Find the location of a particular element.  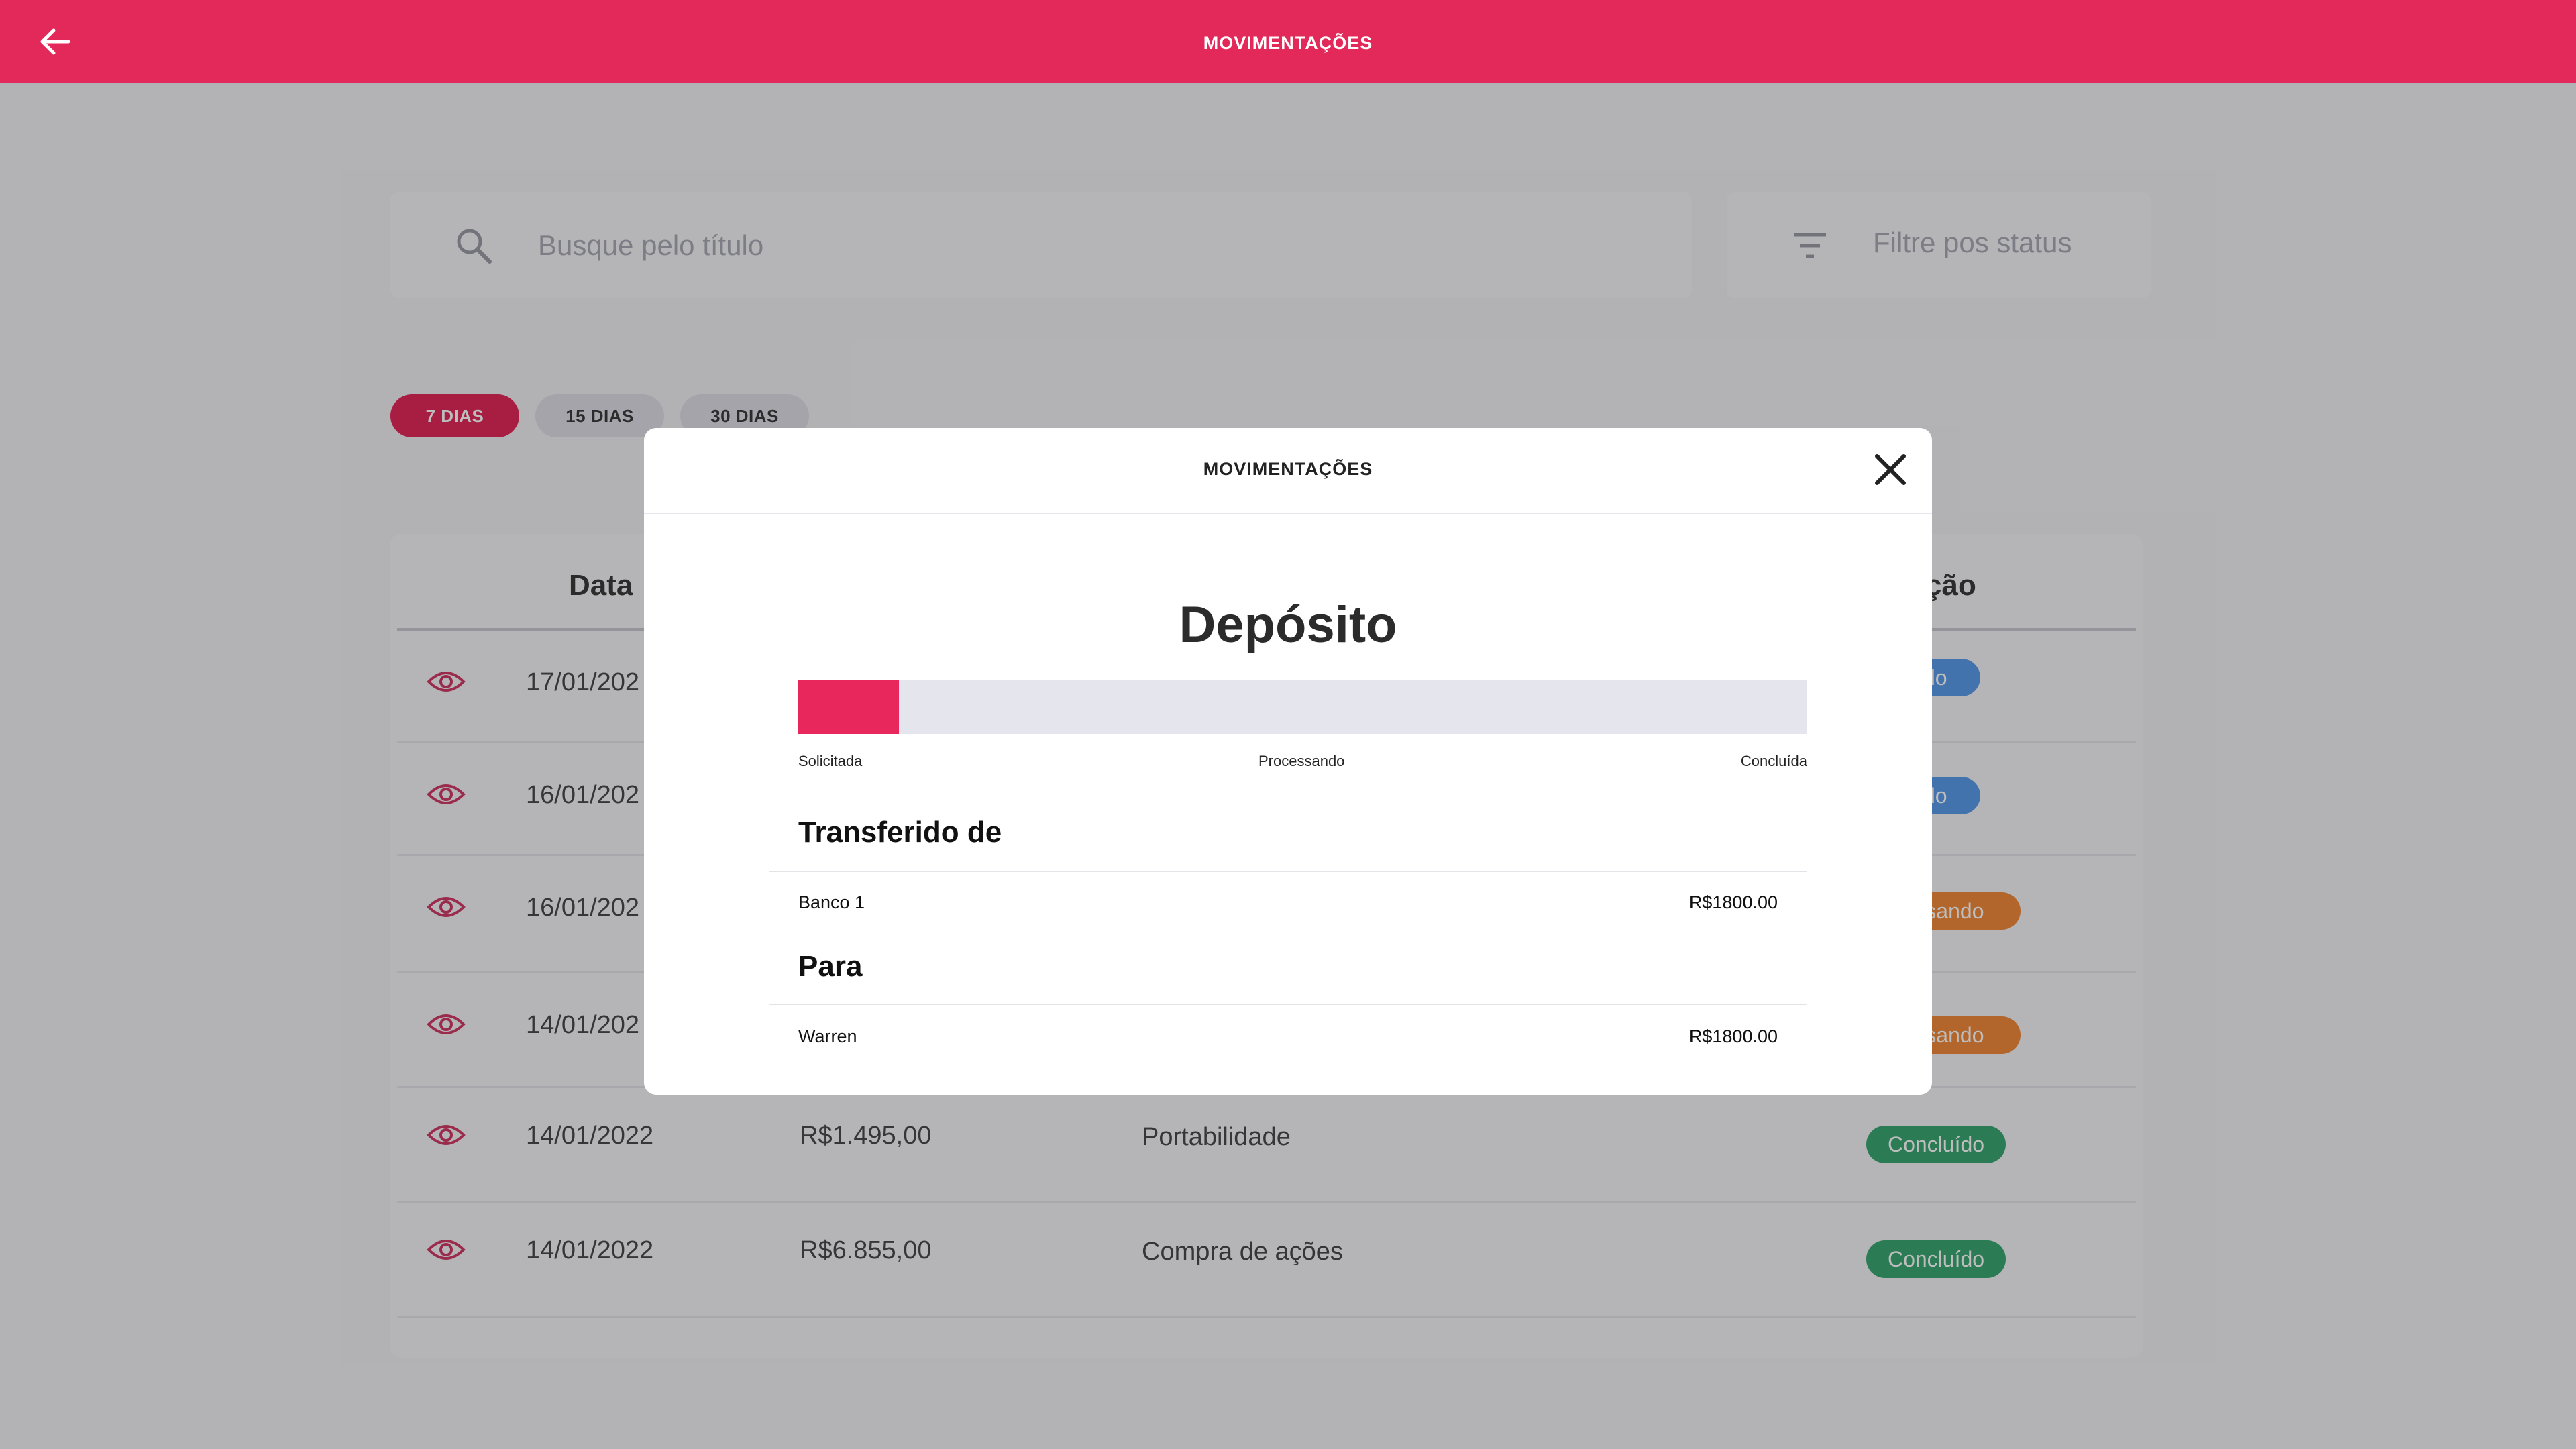

page-title: MOVIMENTAÇÕES is located at coordinates (1288, 43).